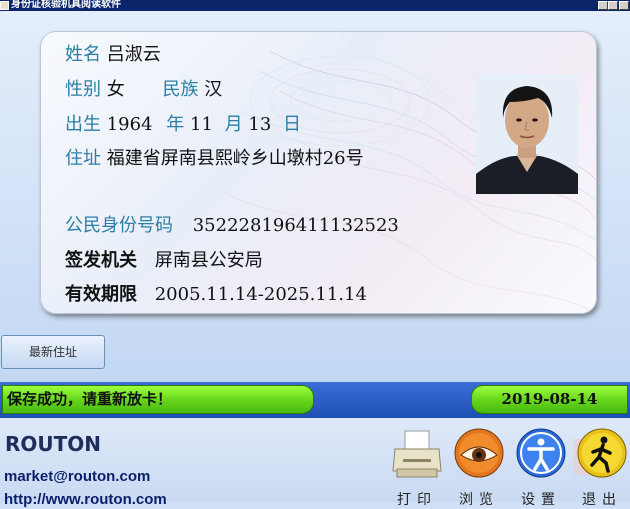  Describe the element at coordinates (129, 124) in the screenshot. I see `birth-year: 1964` at that location.